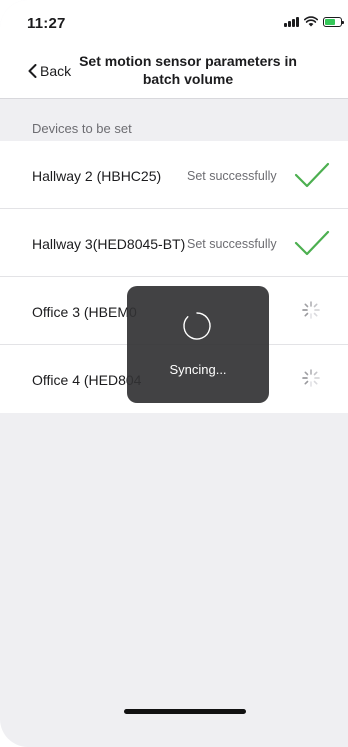 Image resolution: width=348 pixels, height=747 pixels. I want to click on back-button: Back, so click(49, 71).